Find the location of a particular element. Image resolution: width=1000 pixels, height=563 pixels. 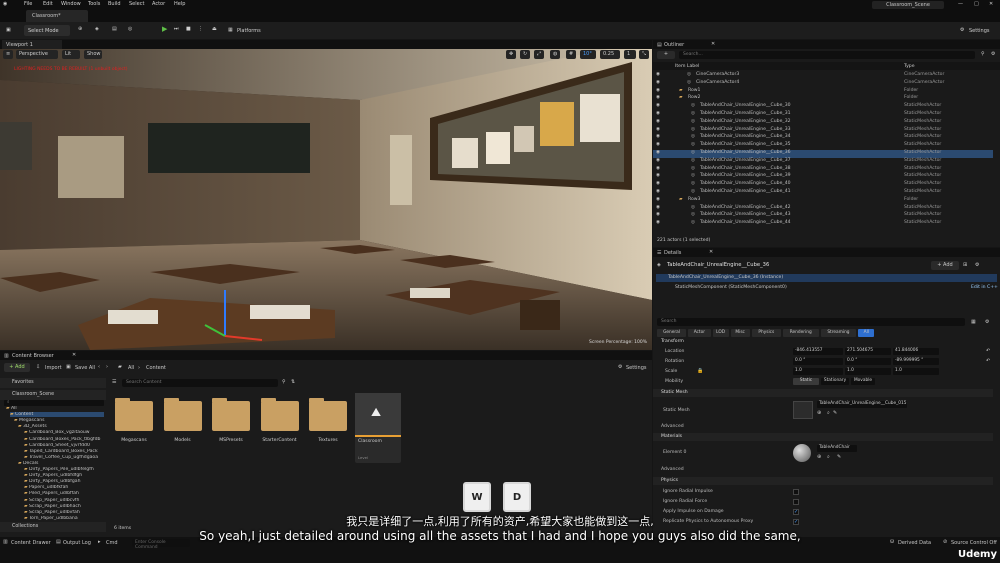

use-selected-icon: ⊕ is located at coordinates (819, 413).